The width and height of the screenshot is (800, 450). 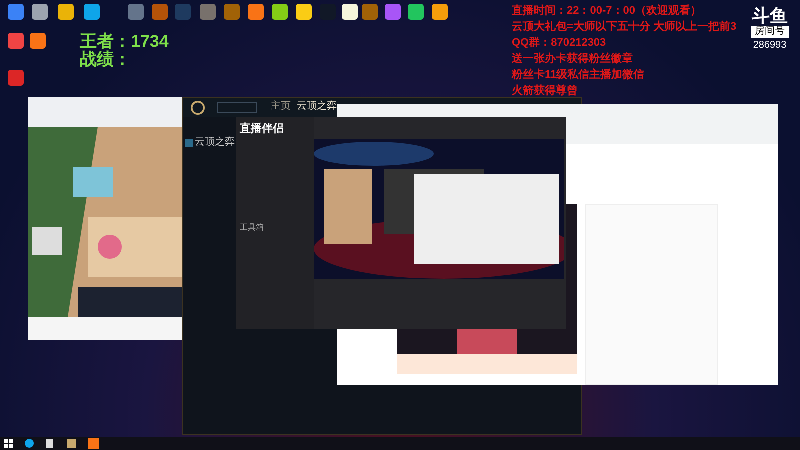 I want to click on file-icon, so click(x=50, y=443).